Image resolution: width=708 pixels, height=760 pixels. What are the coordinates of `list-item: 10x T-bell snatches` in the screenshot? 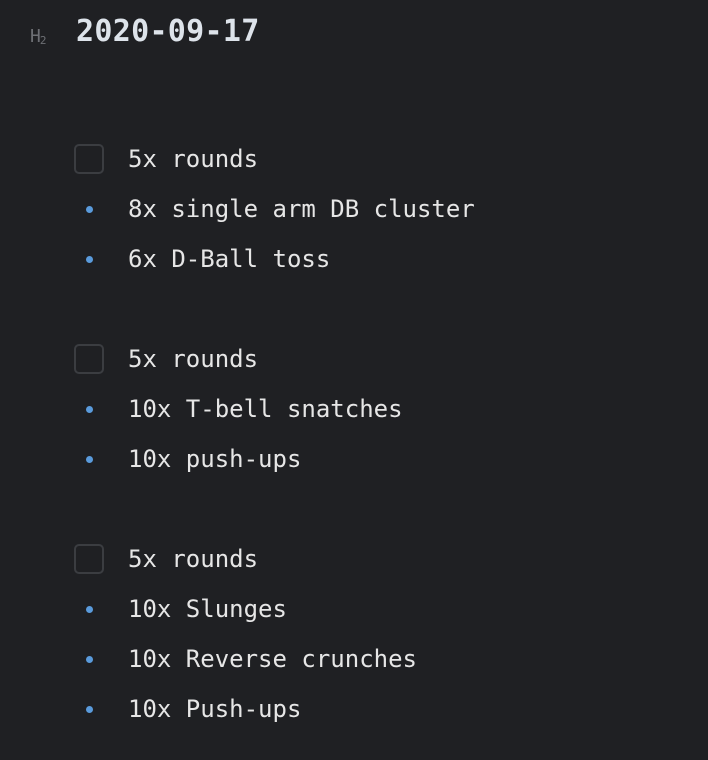 It's located at (354, 419).